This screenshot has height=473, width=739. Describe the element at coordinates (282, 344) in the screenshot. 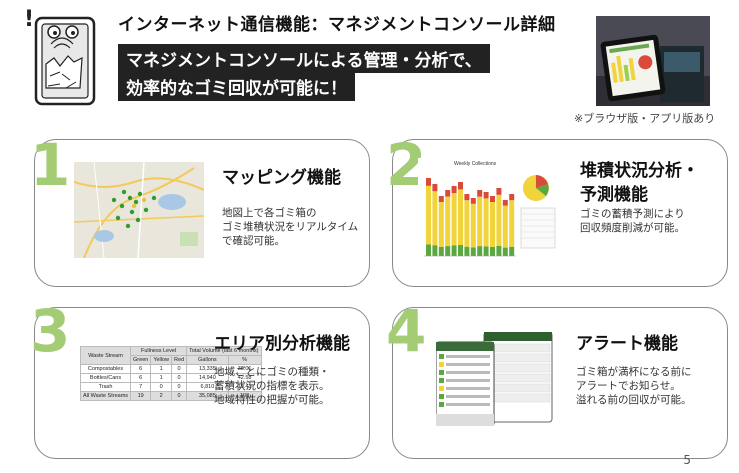

I see `card-title-area: エリア別分析機能` at that location.